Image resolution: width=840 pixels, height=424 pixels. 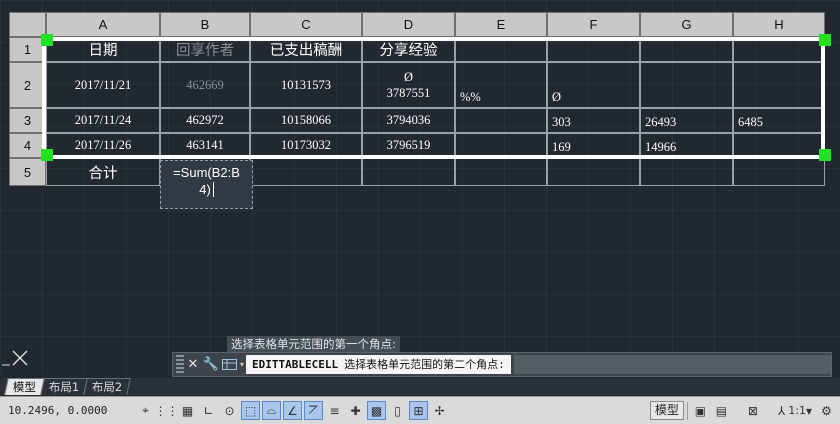 I want to click on column-header-c: C, so click(x=306, y=24).